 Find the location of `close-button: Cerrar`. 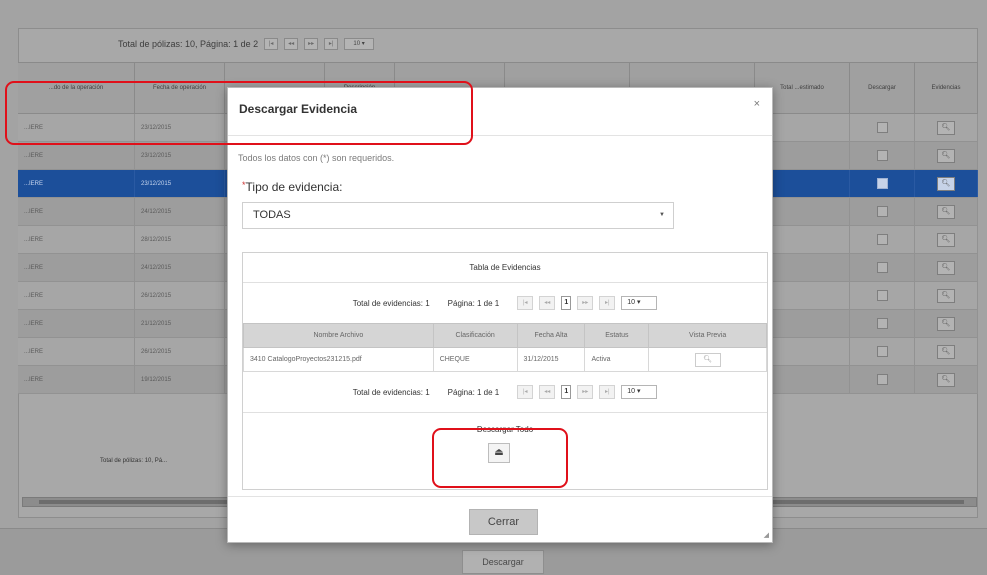

close-button: Cerrar is located at coordinates (503, 522).